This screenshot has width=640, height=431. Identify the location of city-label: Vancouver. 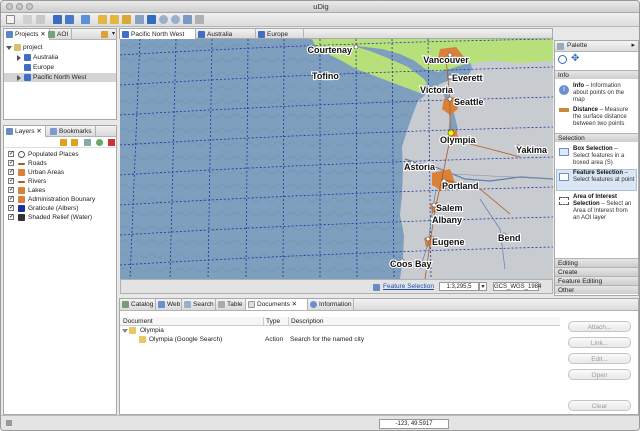
(446, 60).